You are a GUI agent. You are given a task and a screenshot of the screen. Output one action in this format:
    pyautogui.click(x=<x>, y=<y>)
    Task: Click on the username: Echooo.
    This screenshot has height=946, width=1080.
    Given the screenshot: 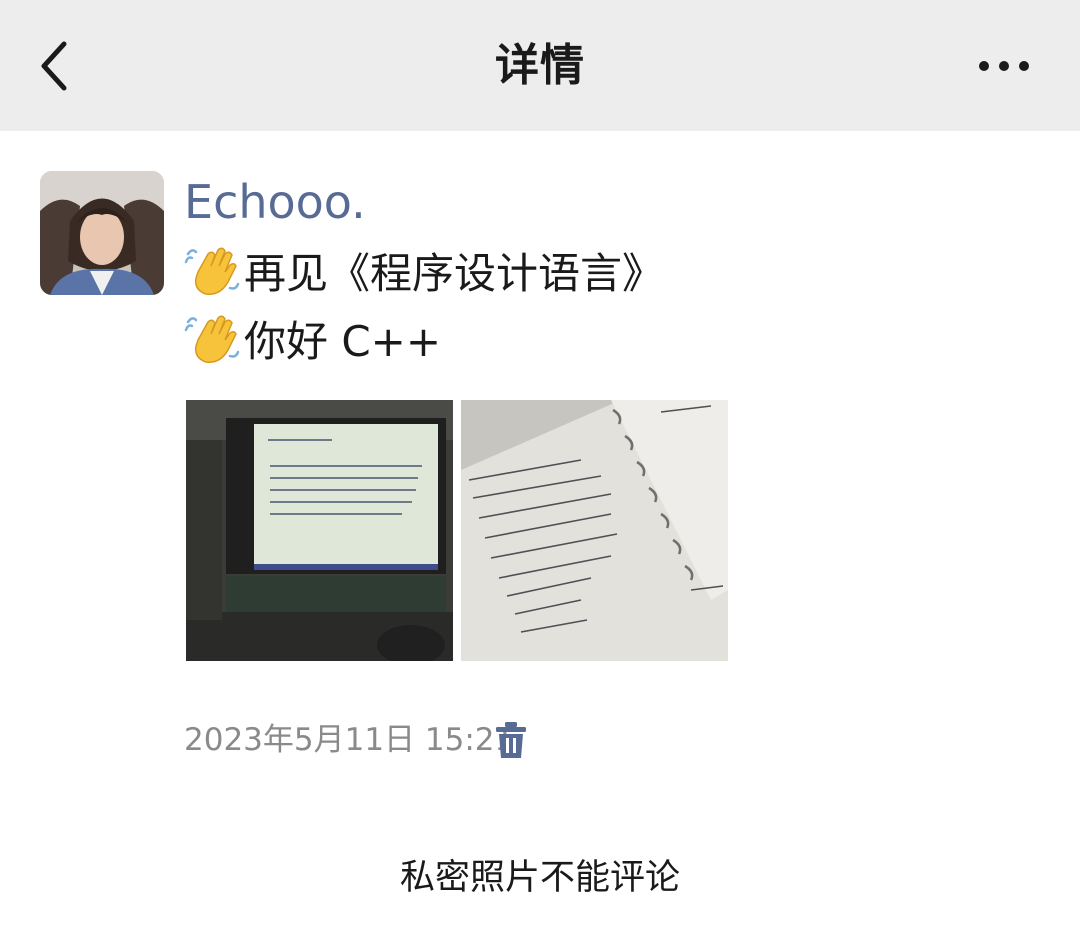 What is the action you would take?
    pyautogui.click(x=275, y=202)
    